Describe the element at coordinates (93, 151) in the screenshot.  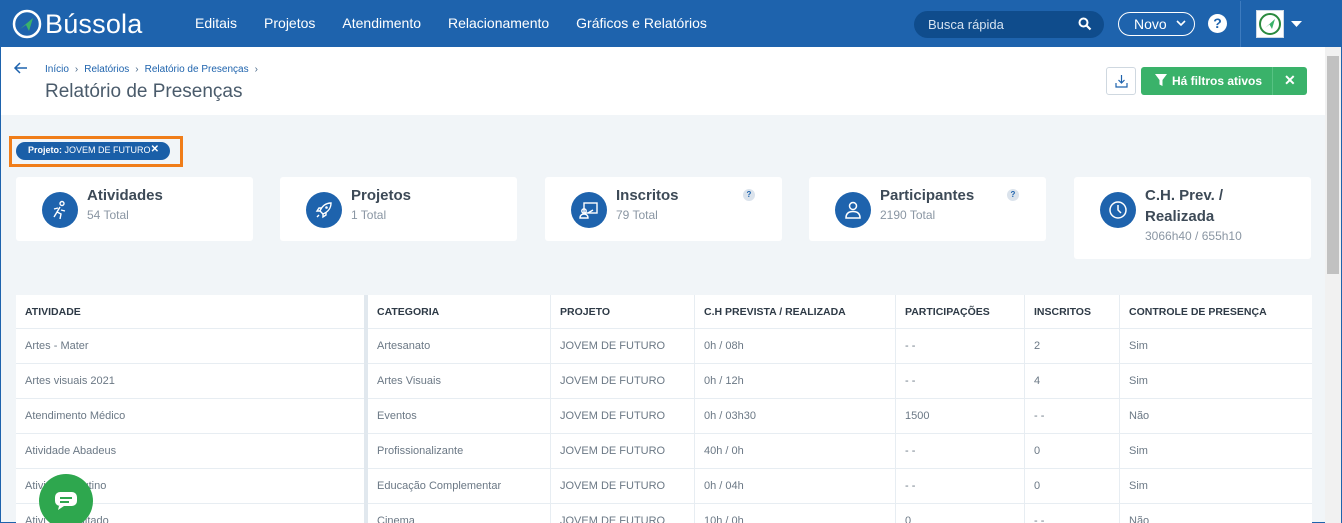
I see `filter-chip-projeto: Projeto: JOVEM DE FUTURO ✕` at that location.